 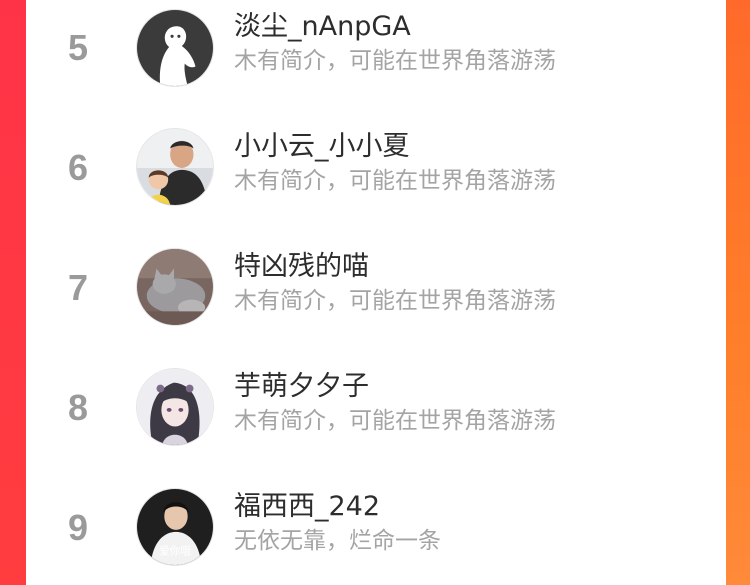 What do you see at coordinates (322, 147) in the screenshot?
I see `user-name: 小小云_小小夏` at bounding box center [322, 147].